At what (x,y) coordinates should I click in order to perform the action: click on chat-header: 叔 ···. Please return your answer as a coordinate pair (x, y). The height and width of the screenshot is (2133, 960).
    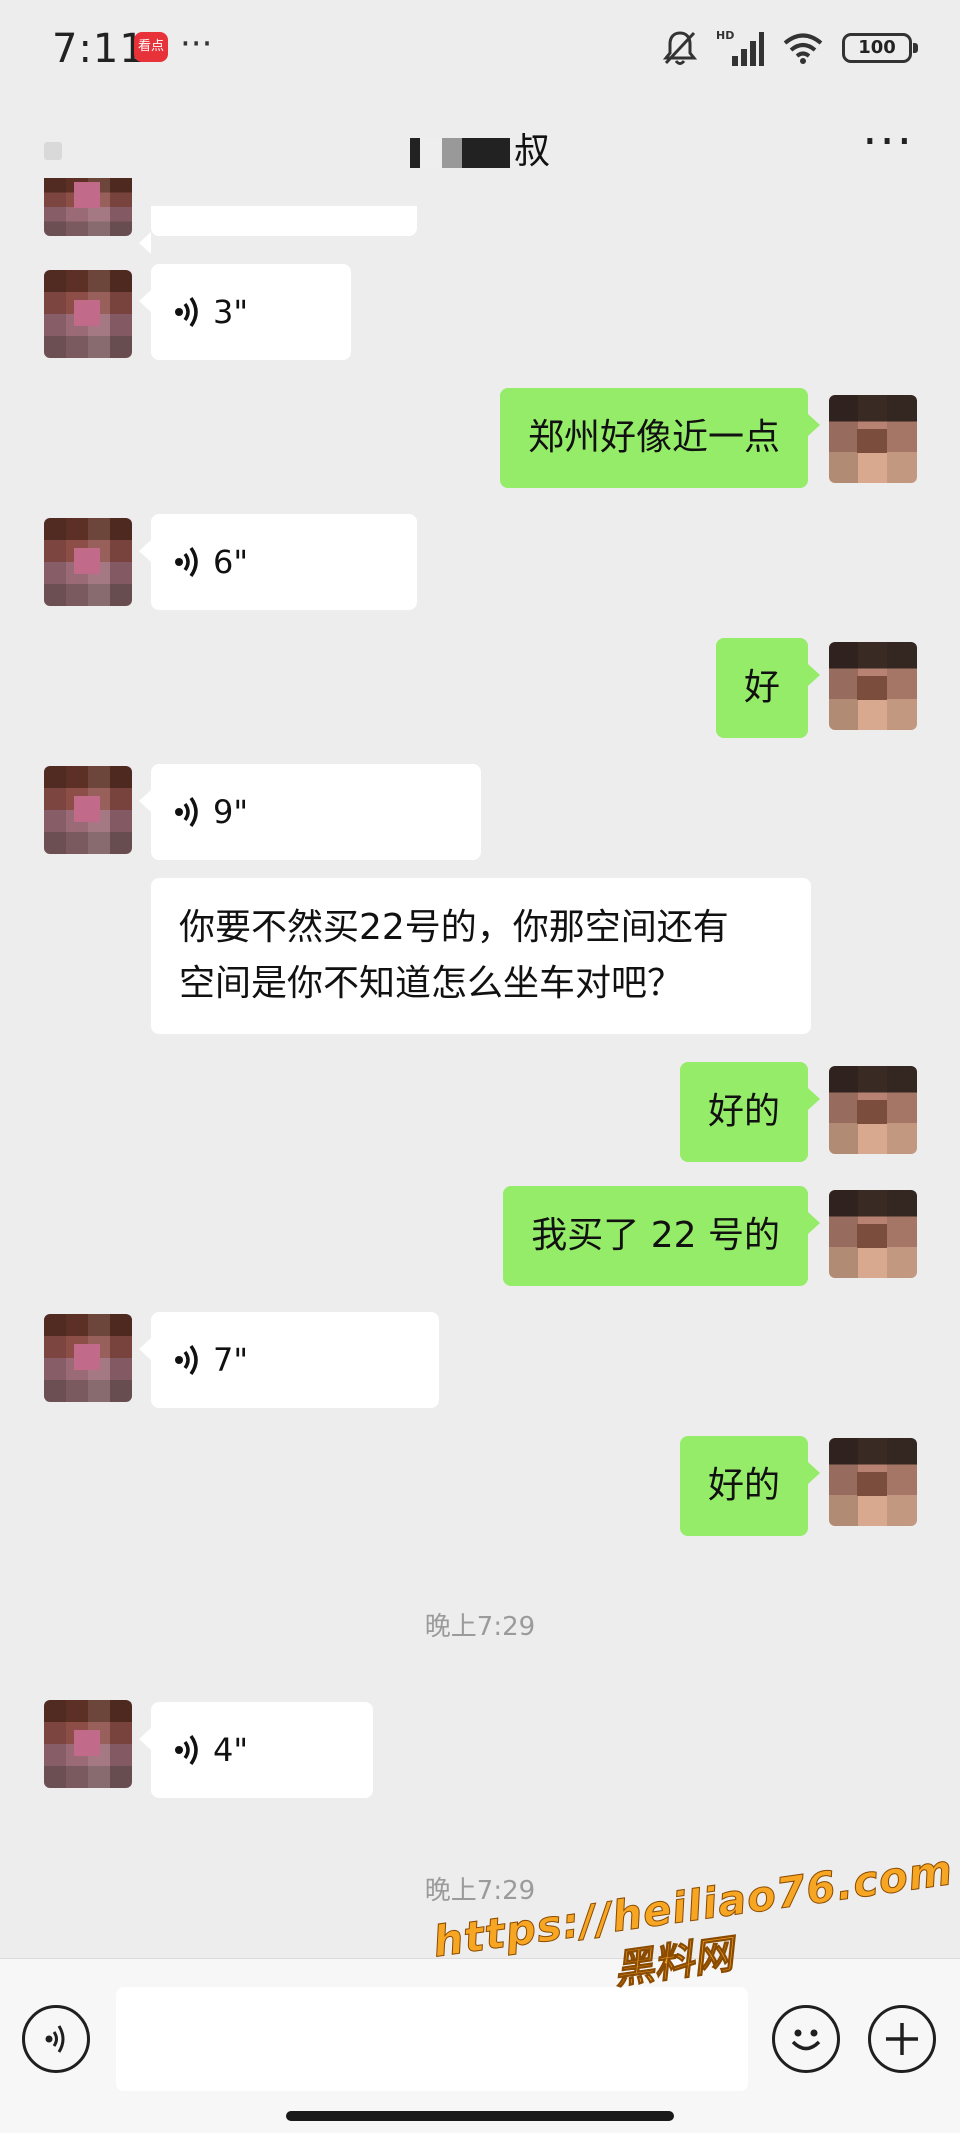
    Looking at the image, I should click on (480, 145).